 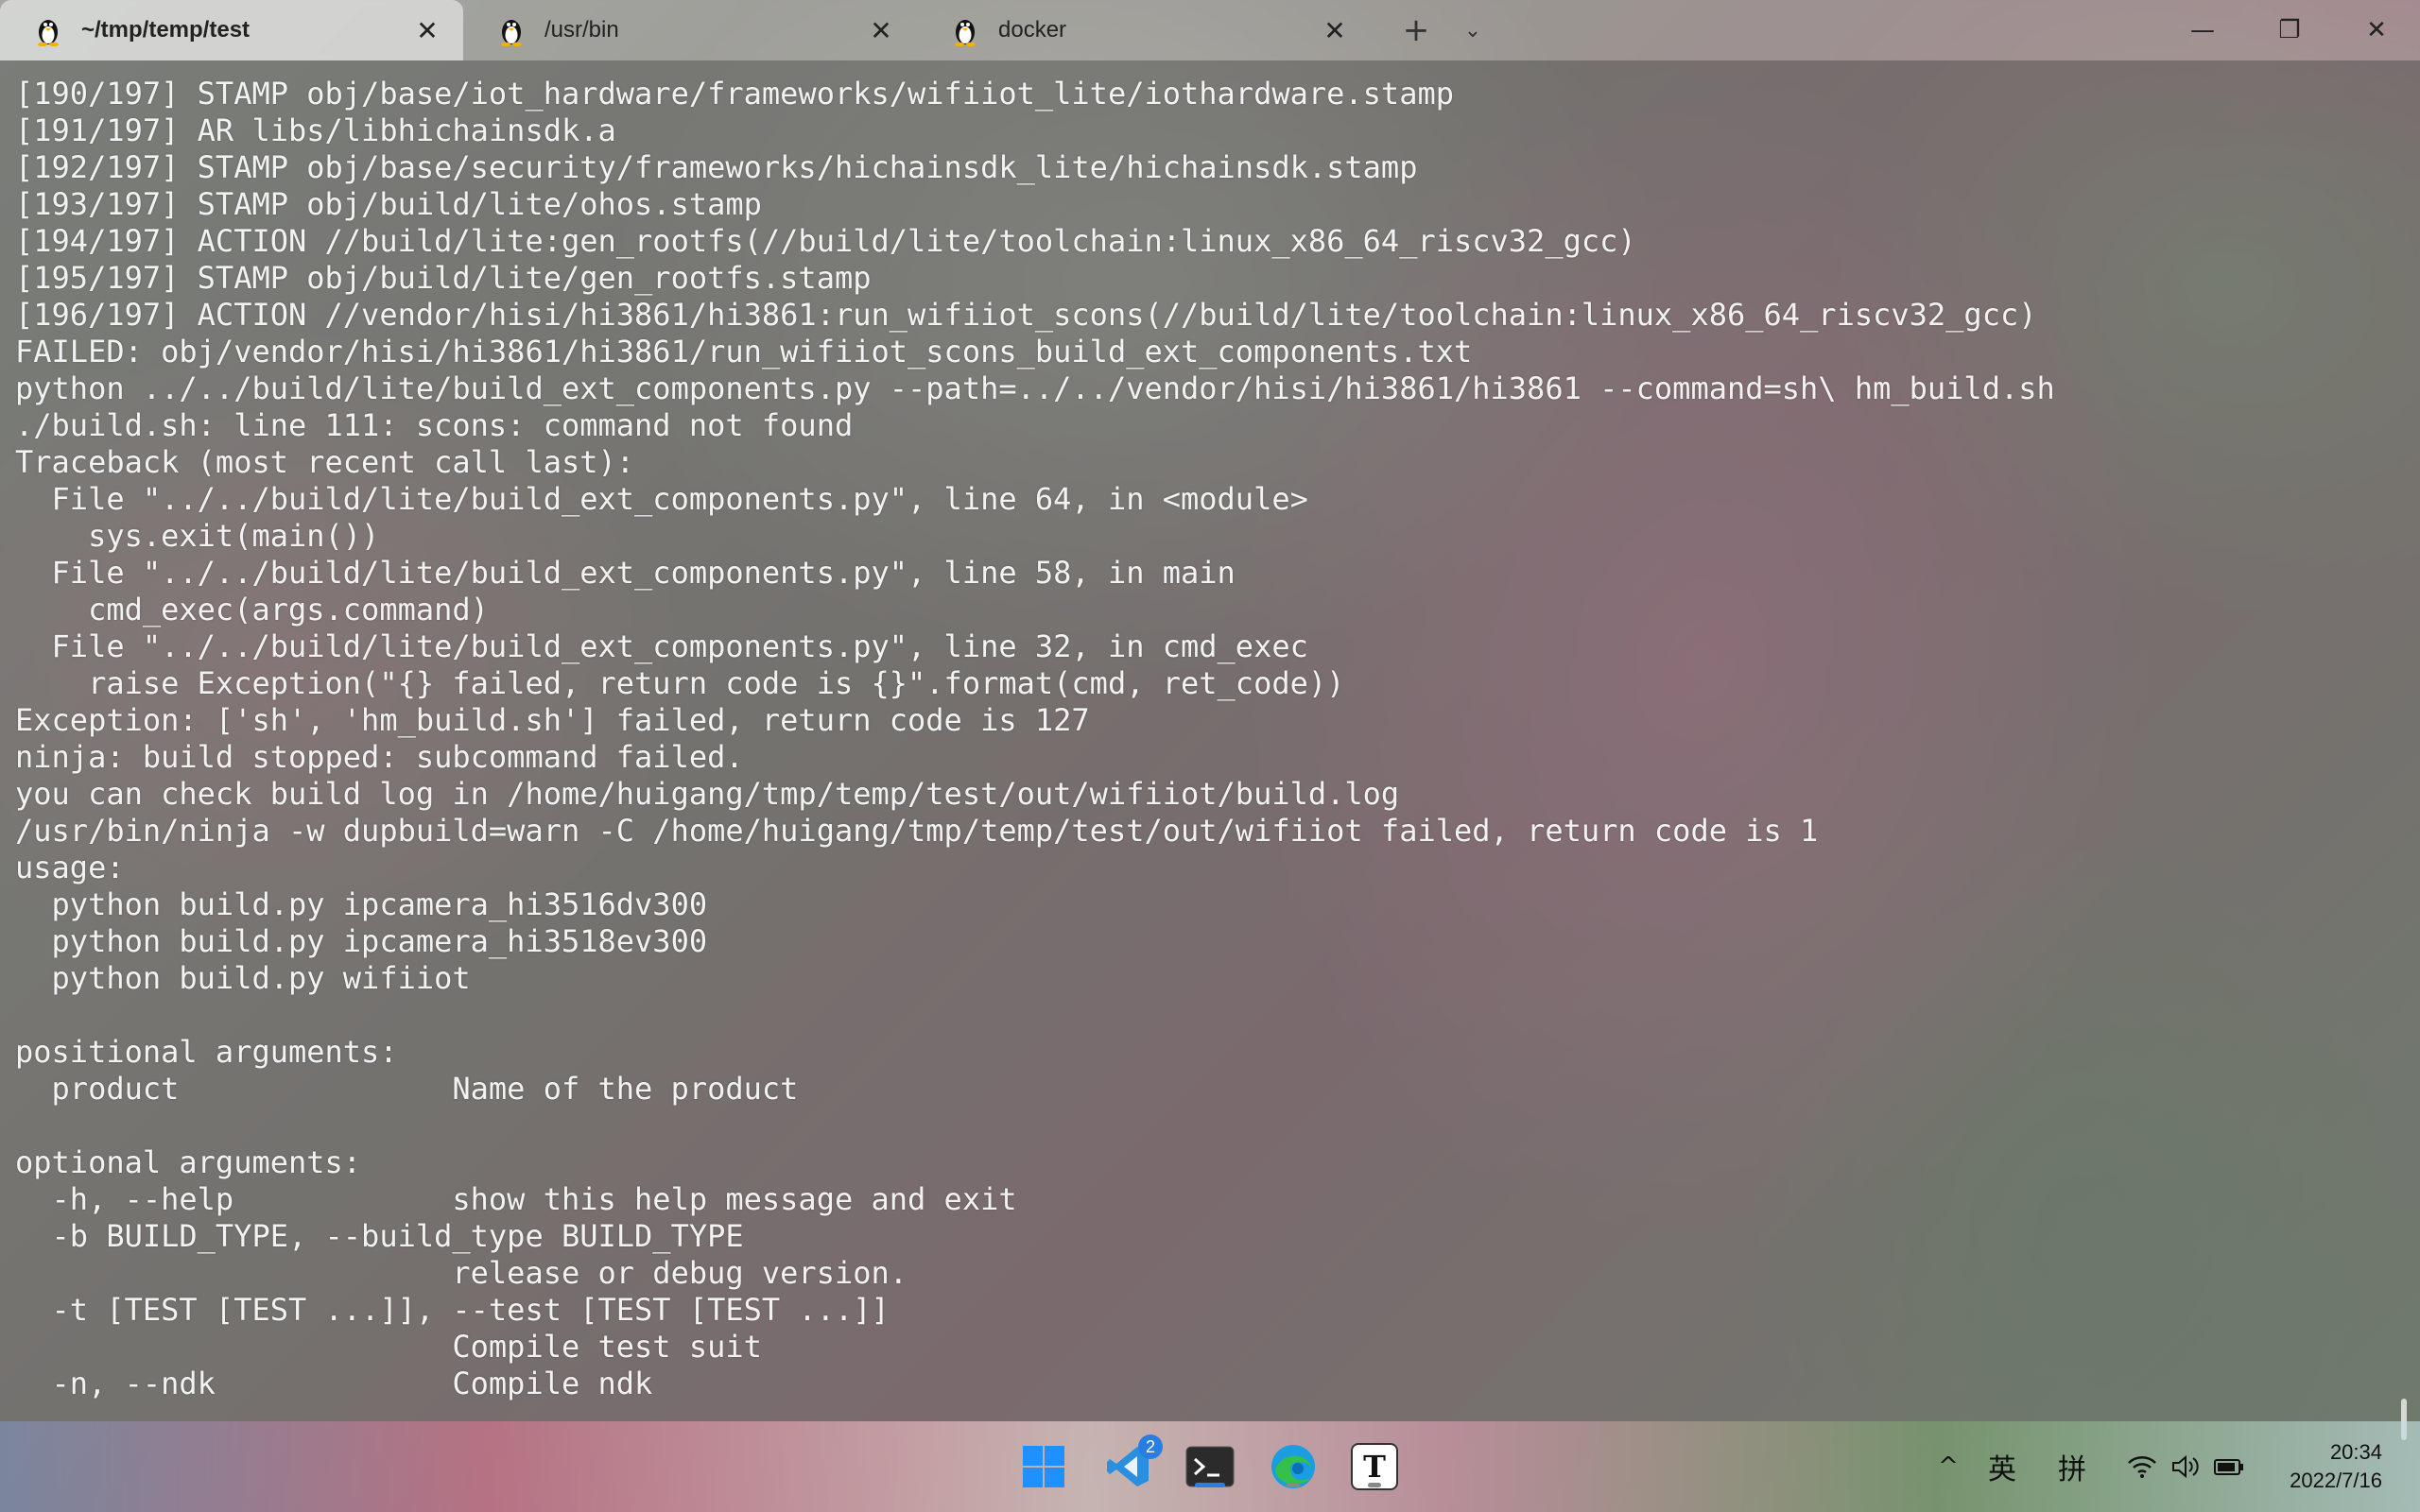 I want to click on system-clock: 20:34 2022/7/16, so click(x=2336, y=1466).